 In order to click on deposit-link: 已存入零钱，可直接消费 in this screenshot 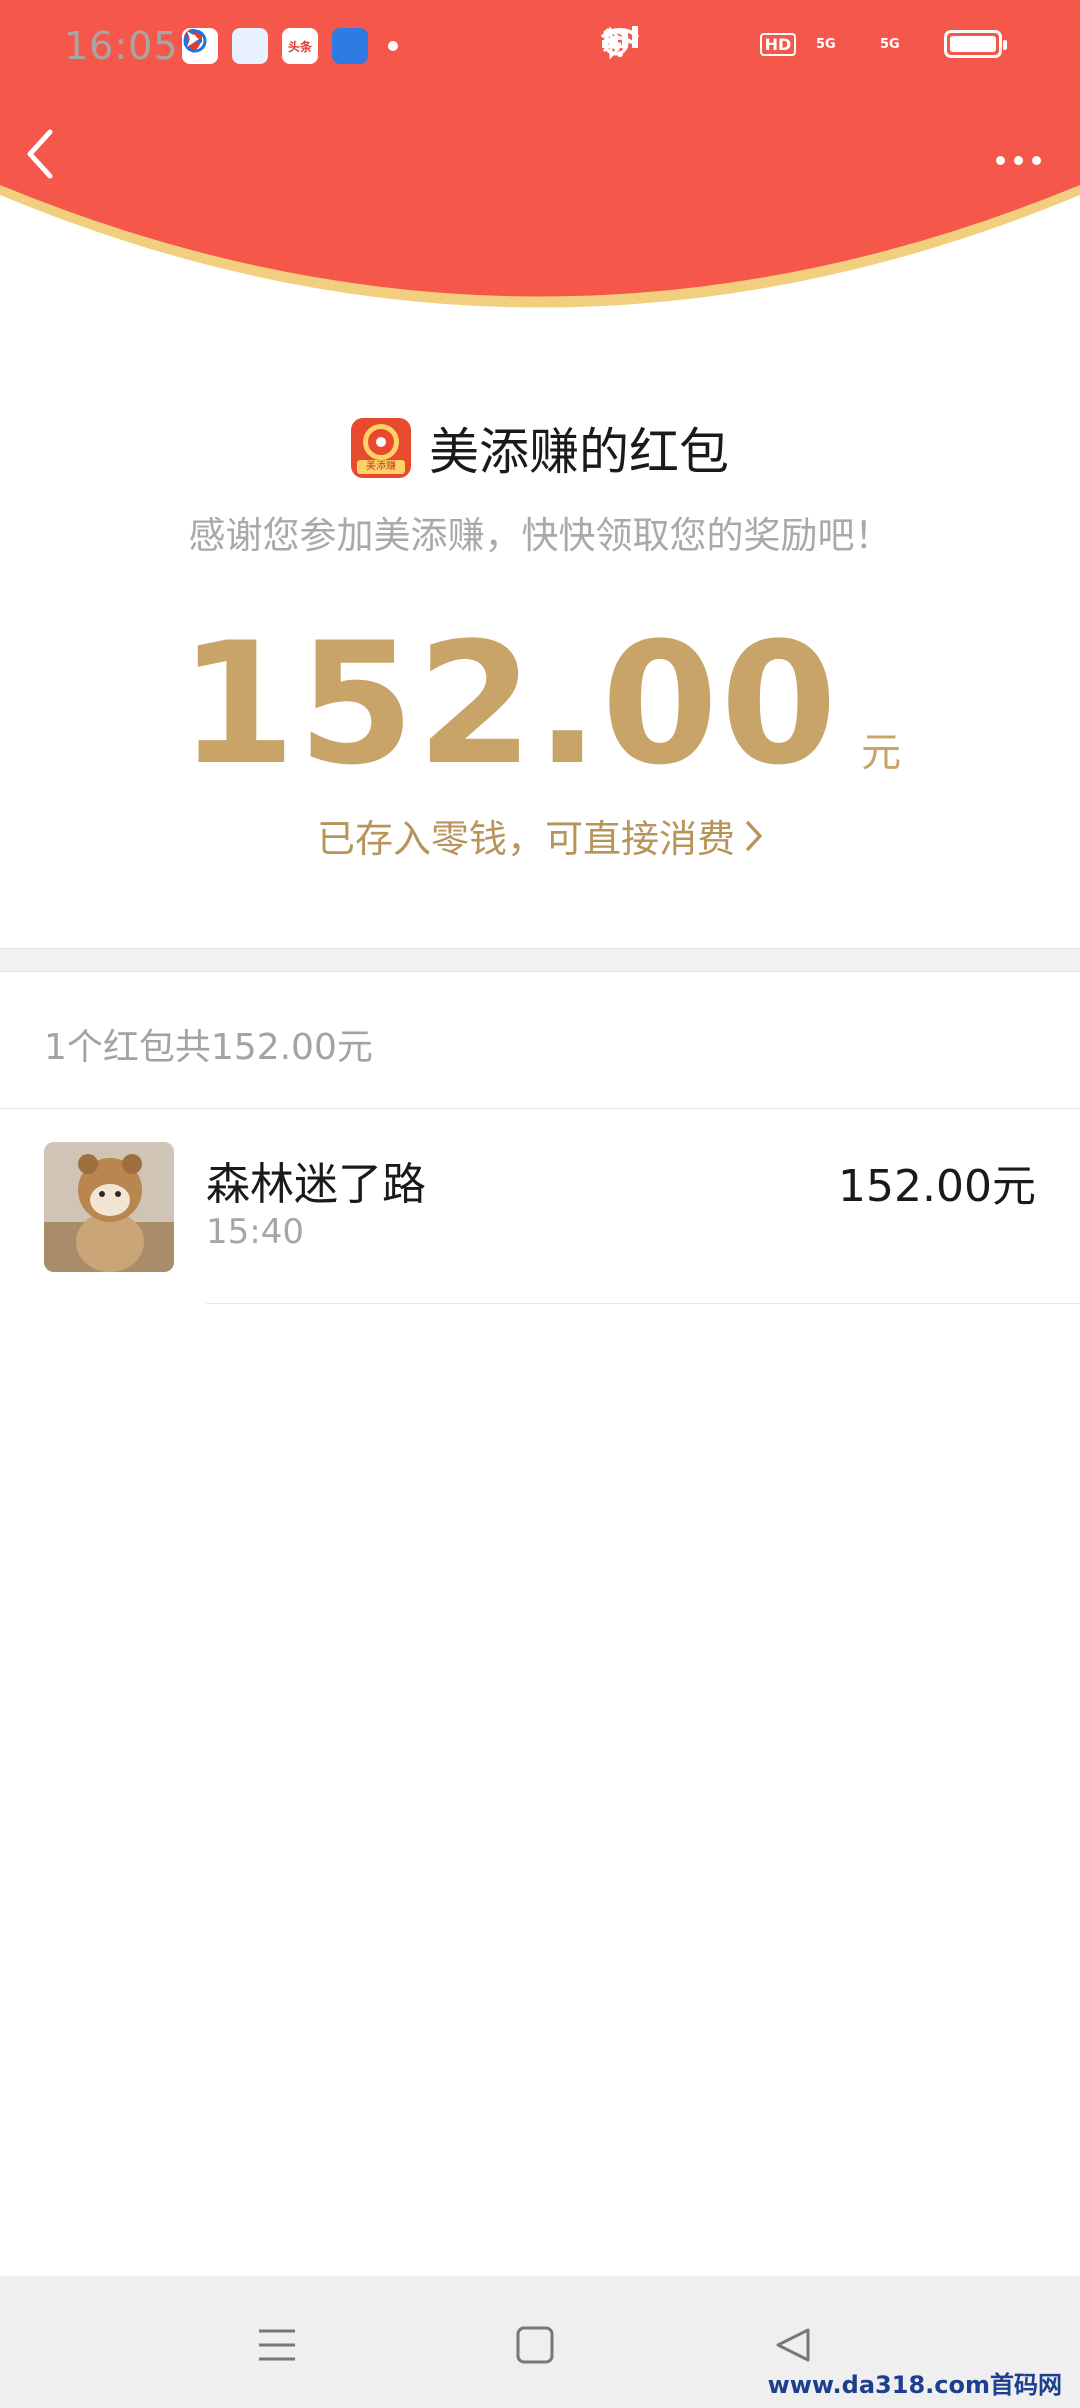, I will do `click(540, 835)`.